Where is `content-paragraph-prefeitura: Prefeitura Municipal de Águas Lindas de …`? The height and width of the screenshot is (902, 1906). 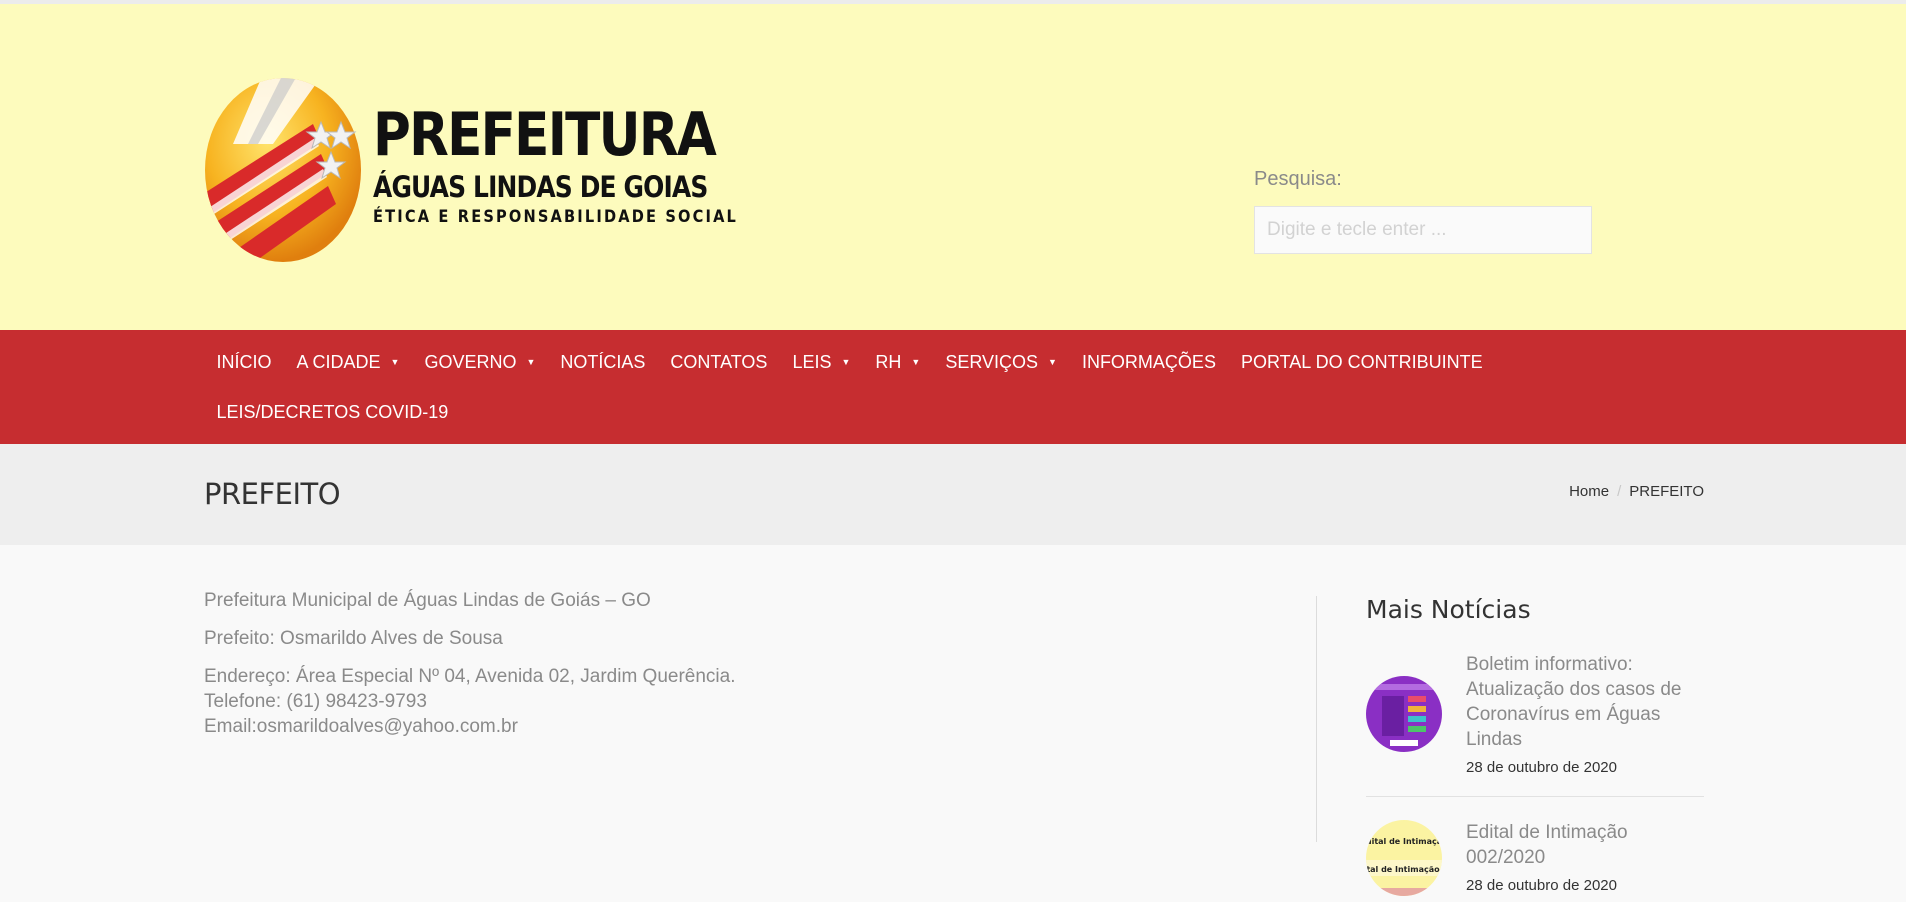 content-paragraph-prefeitura: Prefeitura Municipal de Águas Lindas de … is located at coordinates (427, 600).